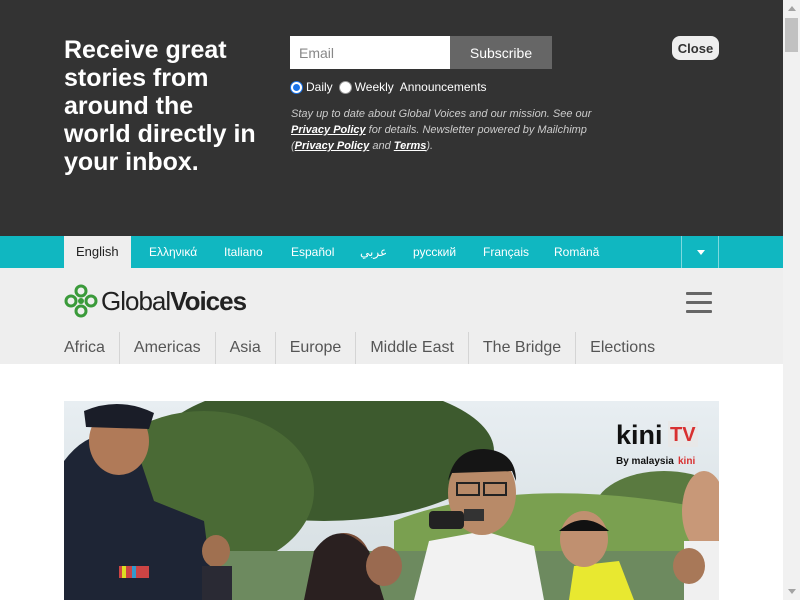 The height and width of the screenshot is (600, 800). What do you see at coordinates (521, 348) in the screenshot?
I see `region-the-bridge: The Bridge` at bounding box center [521, 348].